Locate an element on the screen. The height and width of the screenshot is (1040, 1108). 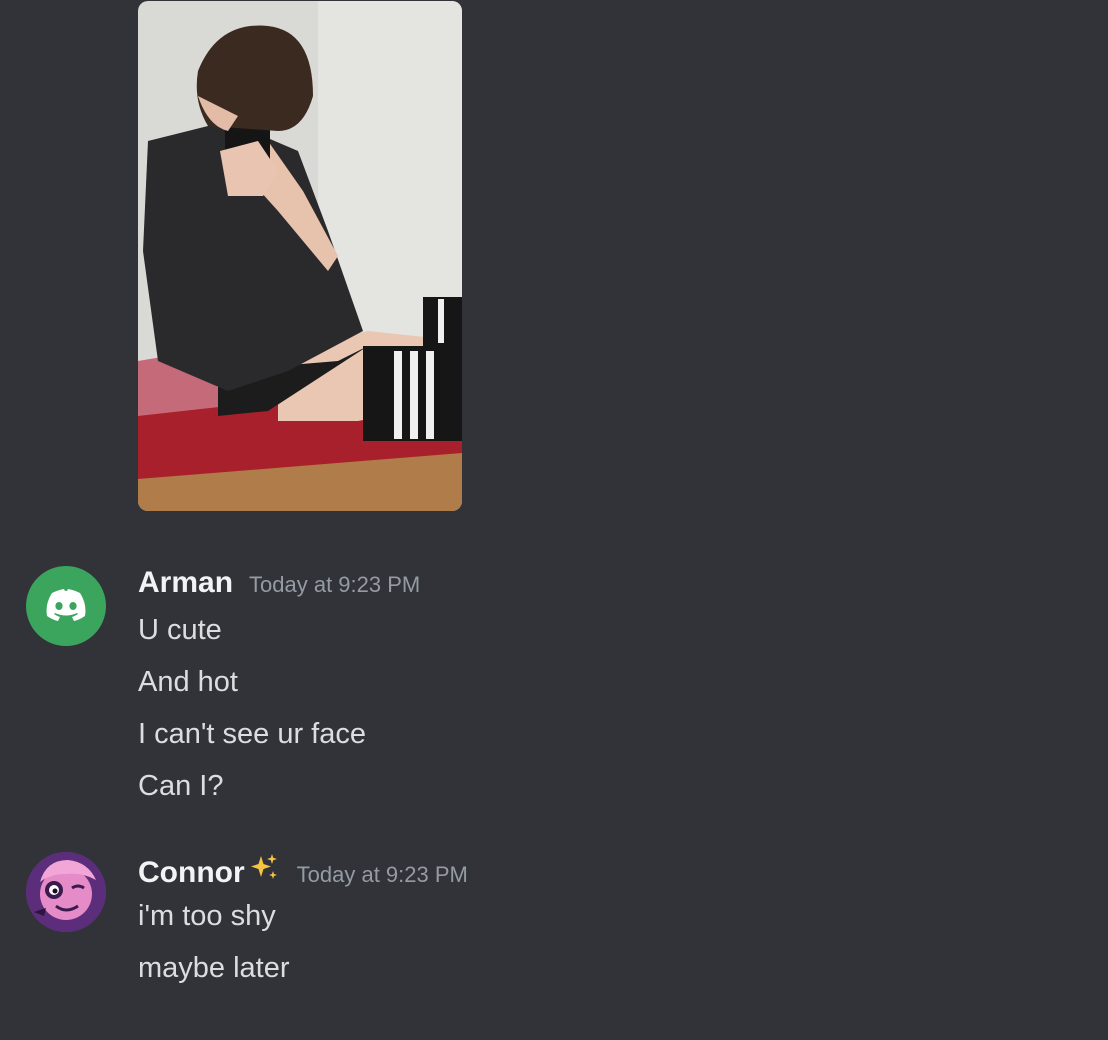
message-header: Arman Today at 9:23 PM is located at coordinates (279, 583).